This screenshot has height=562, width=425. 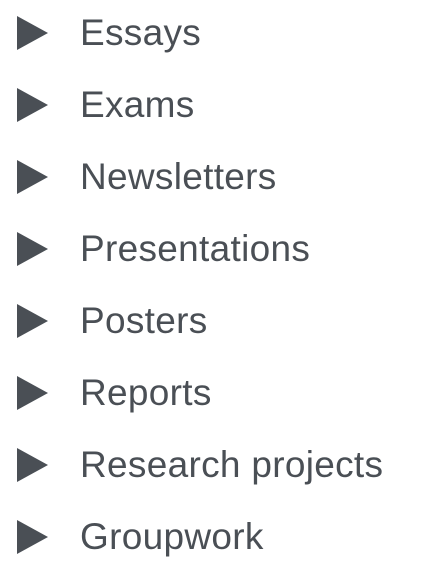 I want to click on list-item-label: Exams, so click(x=137, y=104).